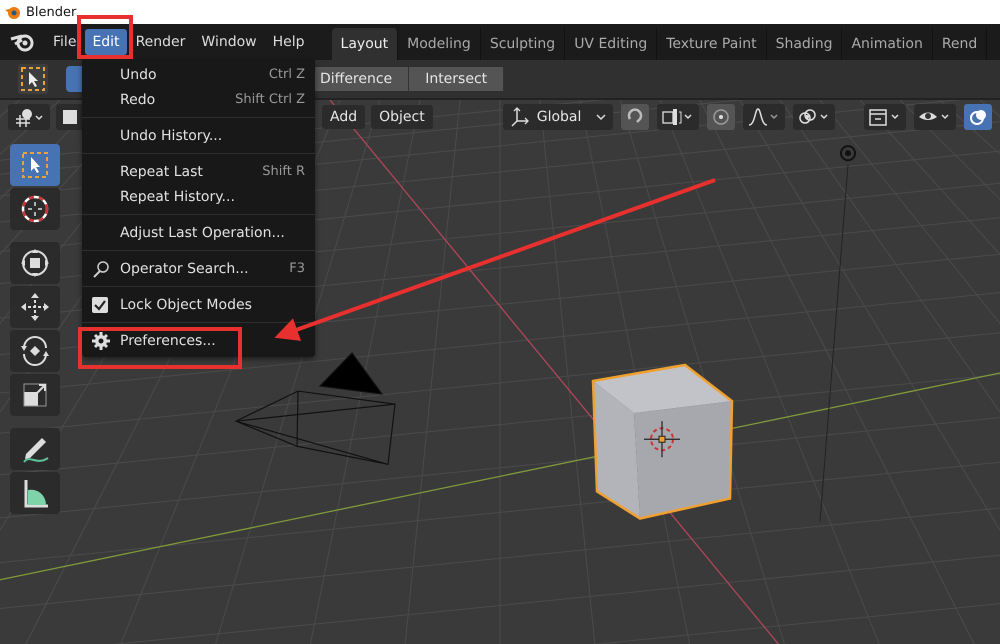 Image resolution: width=1000 pixels, height=644 pixels. What do you see at coordinates (198, 171) in the screenshot?
I see `menu-item: Repeat Last Shift R` at bounding box center [198, 171].